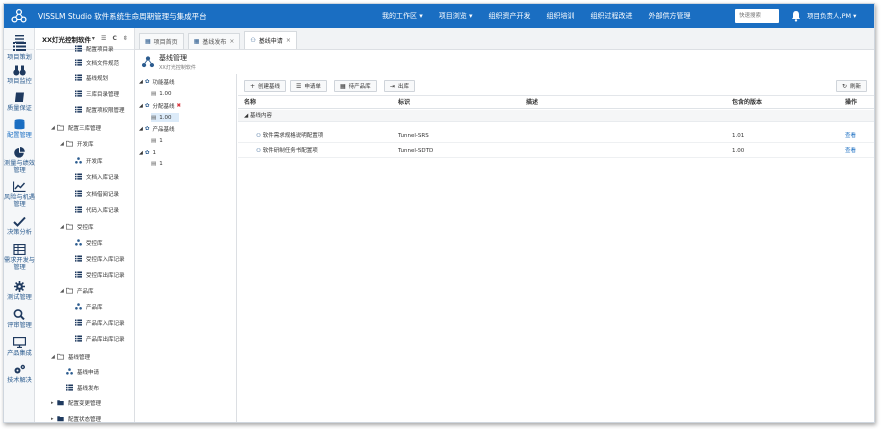 The height and width of the screenshot is (429, 881). I want to click on tree-node: ◢ 受控库, so click(77, 226).